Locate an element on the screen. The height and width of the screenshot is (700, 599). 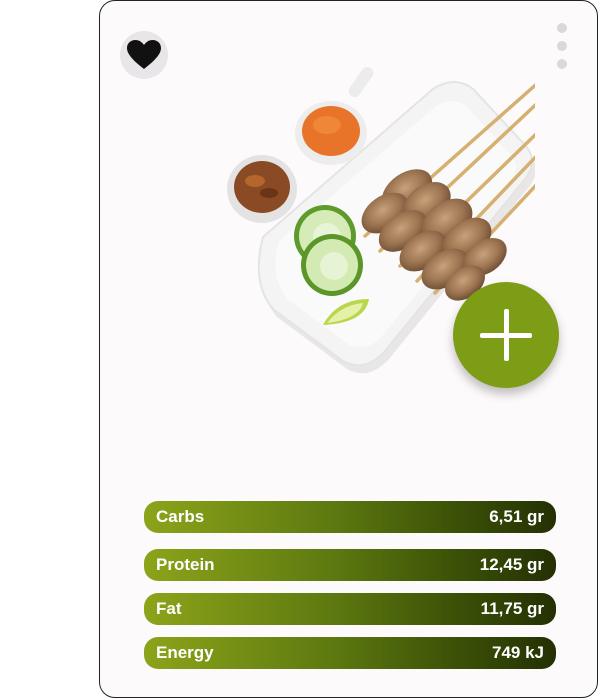
nutrition-bar-energy: Energy 749 kJ is located at coordinates (350, 653).